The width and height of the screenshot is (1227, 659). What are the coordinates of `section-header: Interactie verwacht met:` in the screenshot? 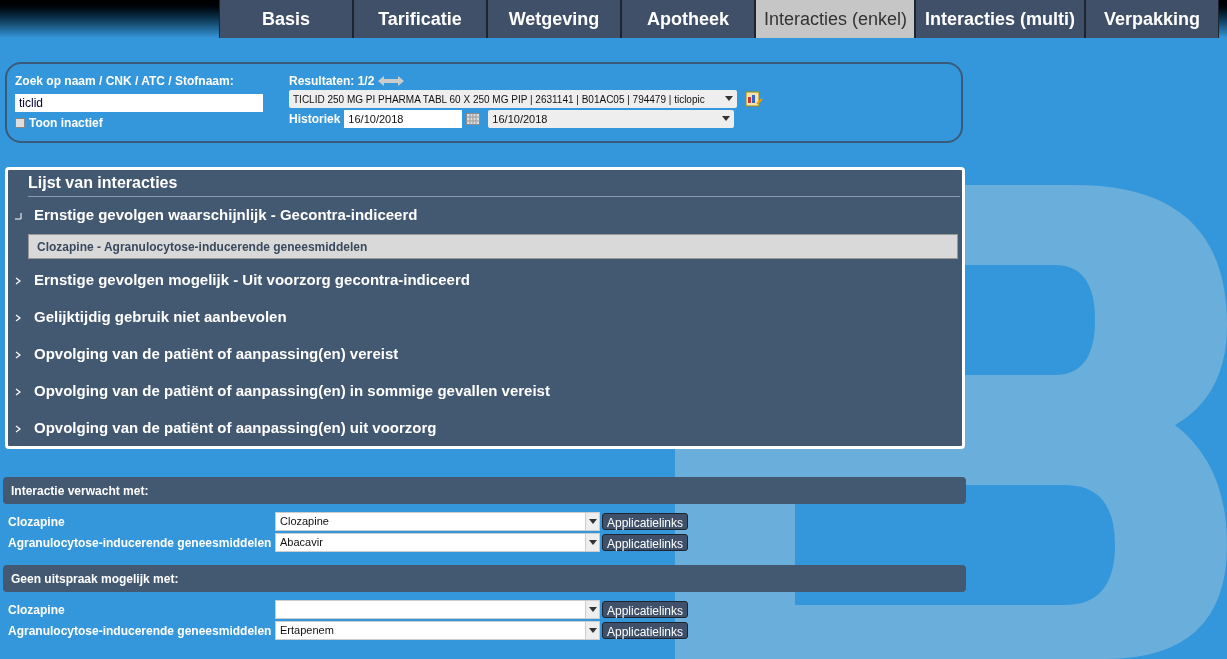 It's located at (484, 490).